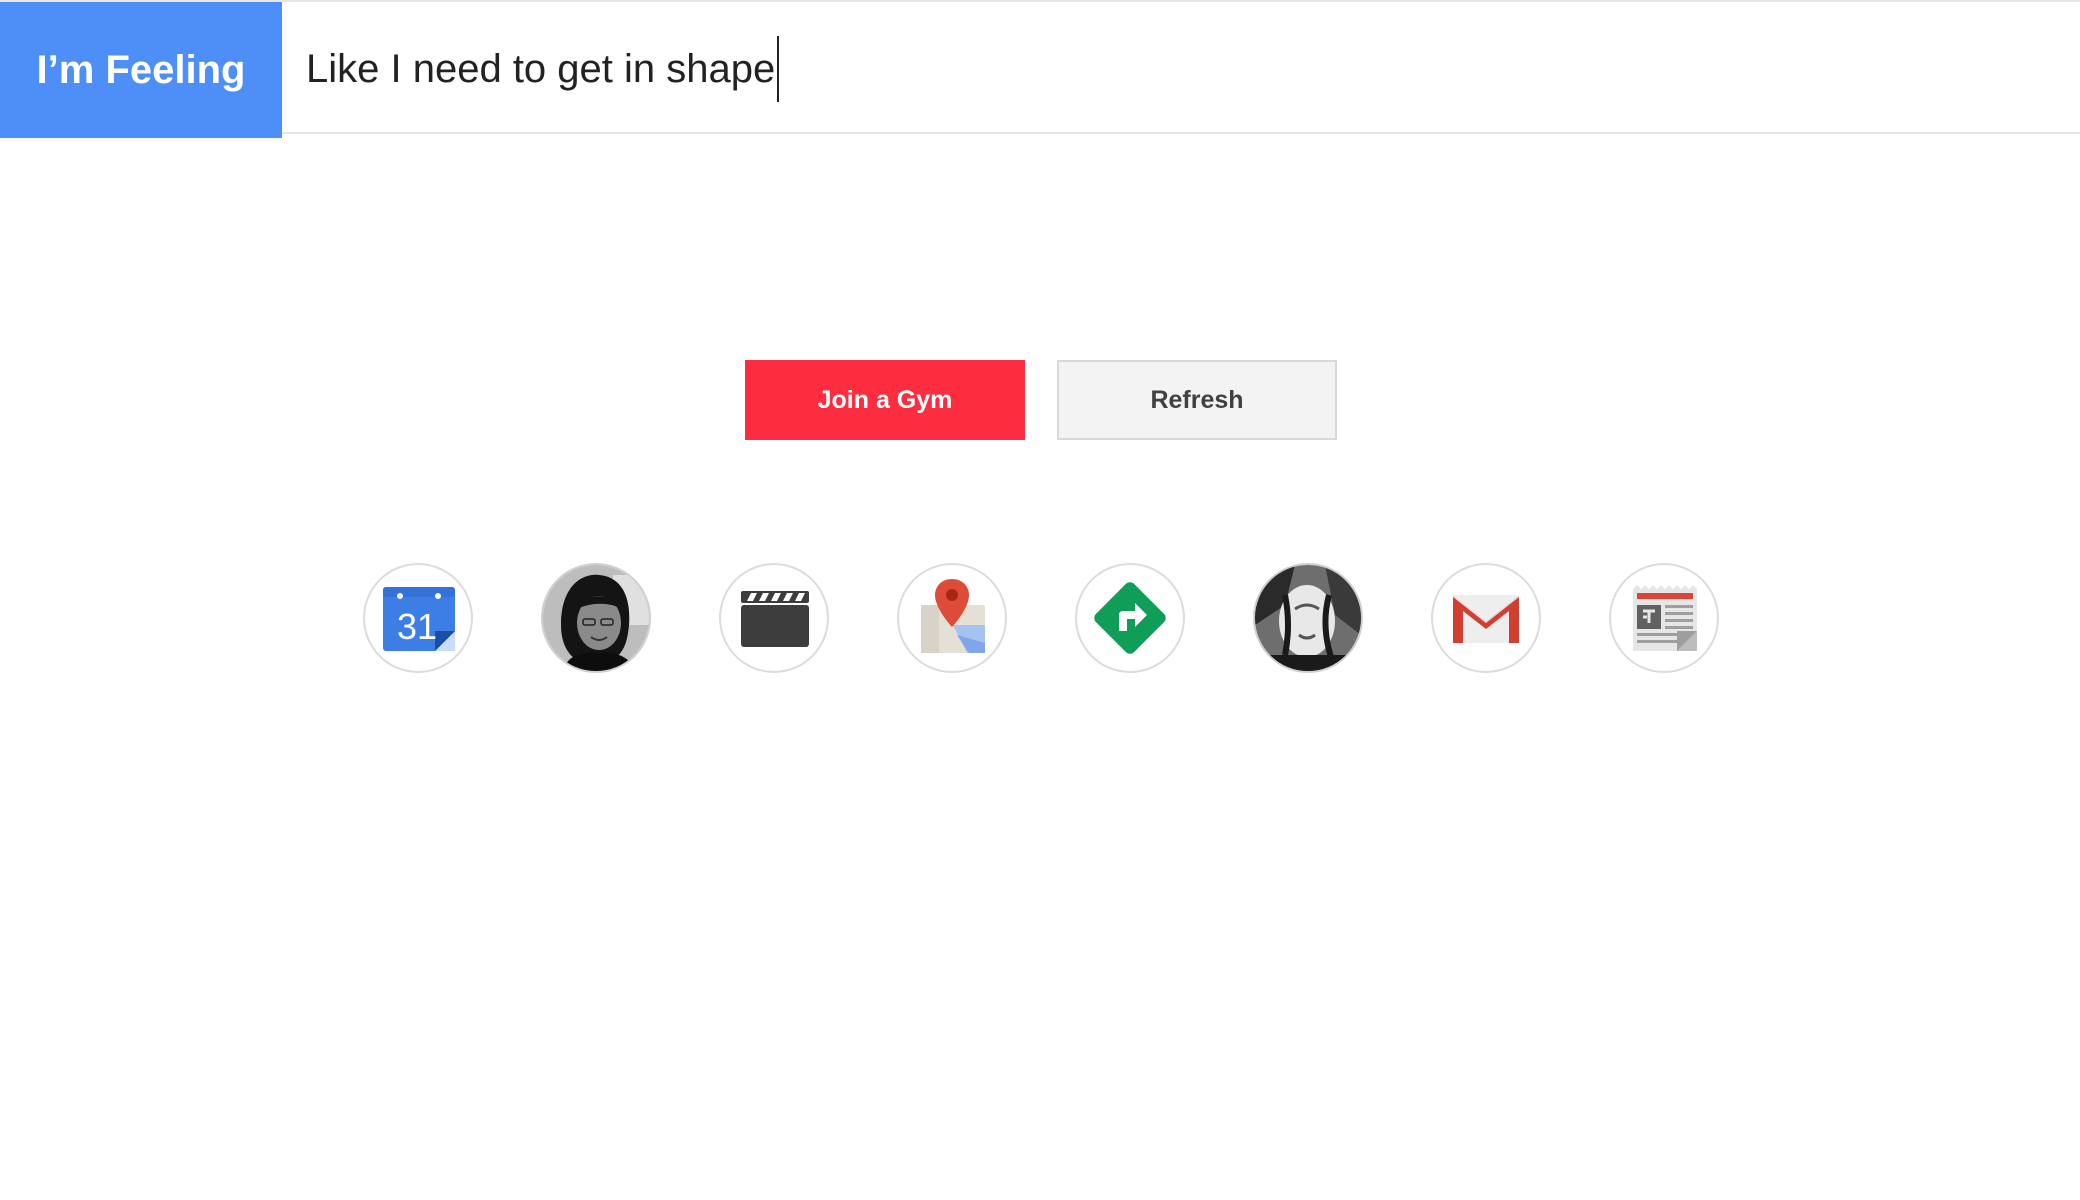  I want to click on gmail-icon, so click(1486, 619).